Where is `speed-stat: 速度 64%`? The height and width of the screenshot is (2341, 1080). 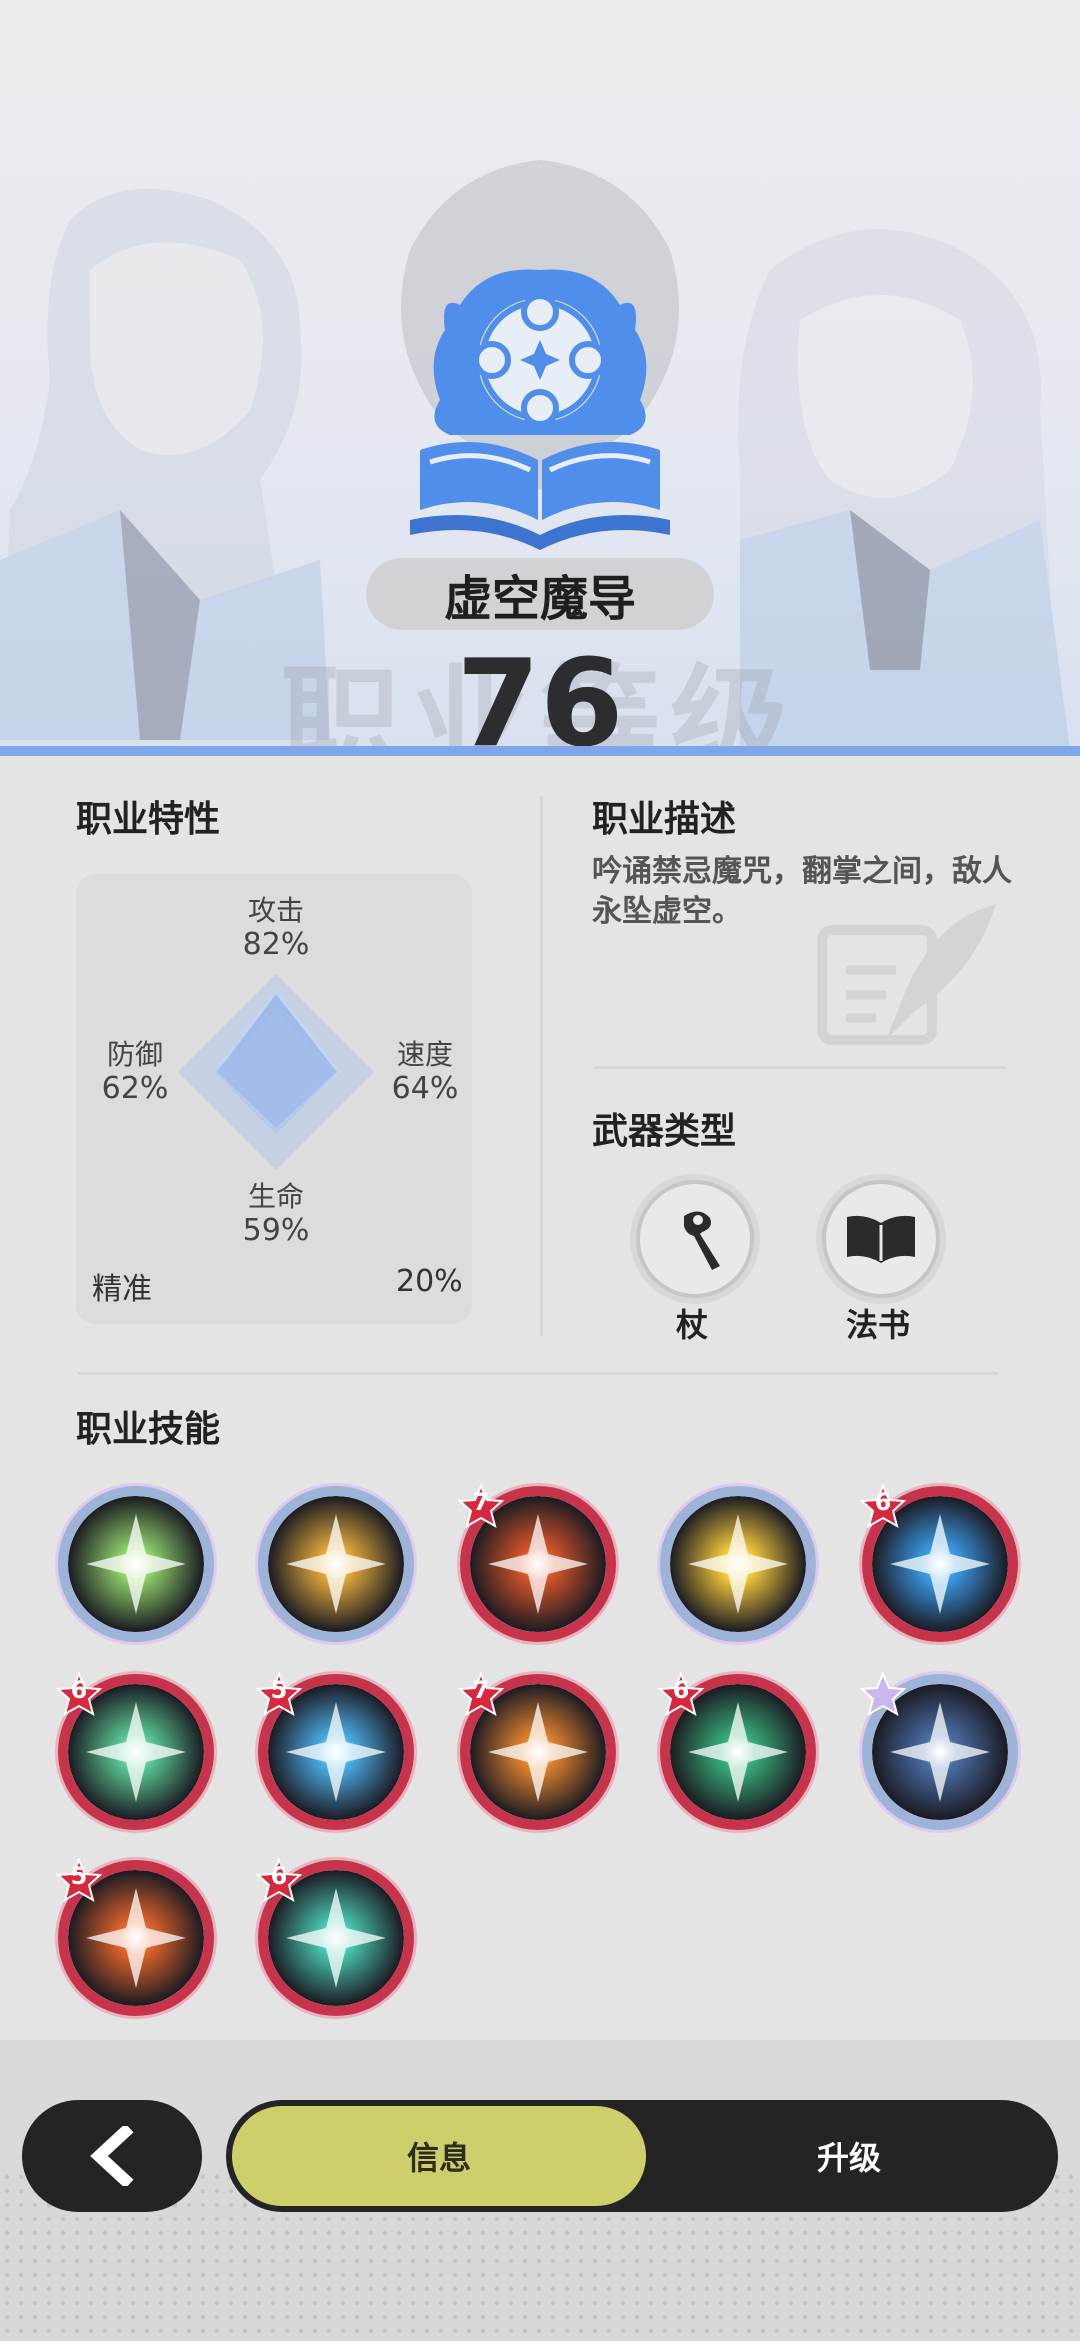
speed-stat: 速度 64% is located at coordinates (425, 1072).